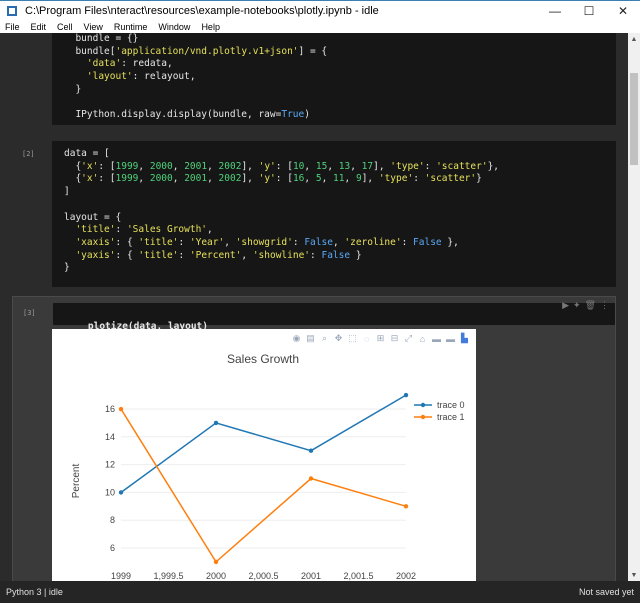 This screenshot has height=603, width=640. Describe the element at coordinates (263, 576) in the screenshot. I see `x-tick-label: 2,000.5` at that location.